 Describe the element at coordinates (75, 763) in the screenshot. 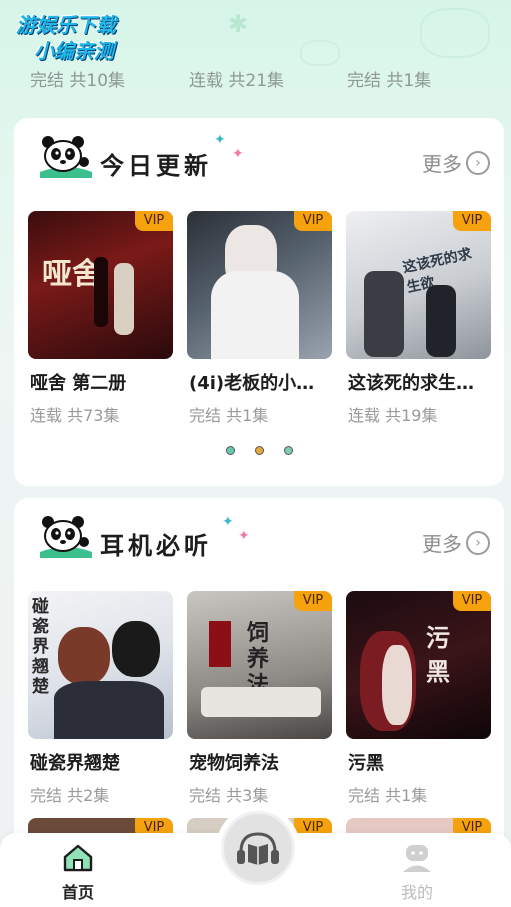

I see `item-title: 碰瓷界翘楚` at that location.